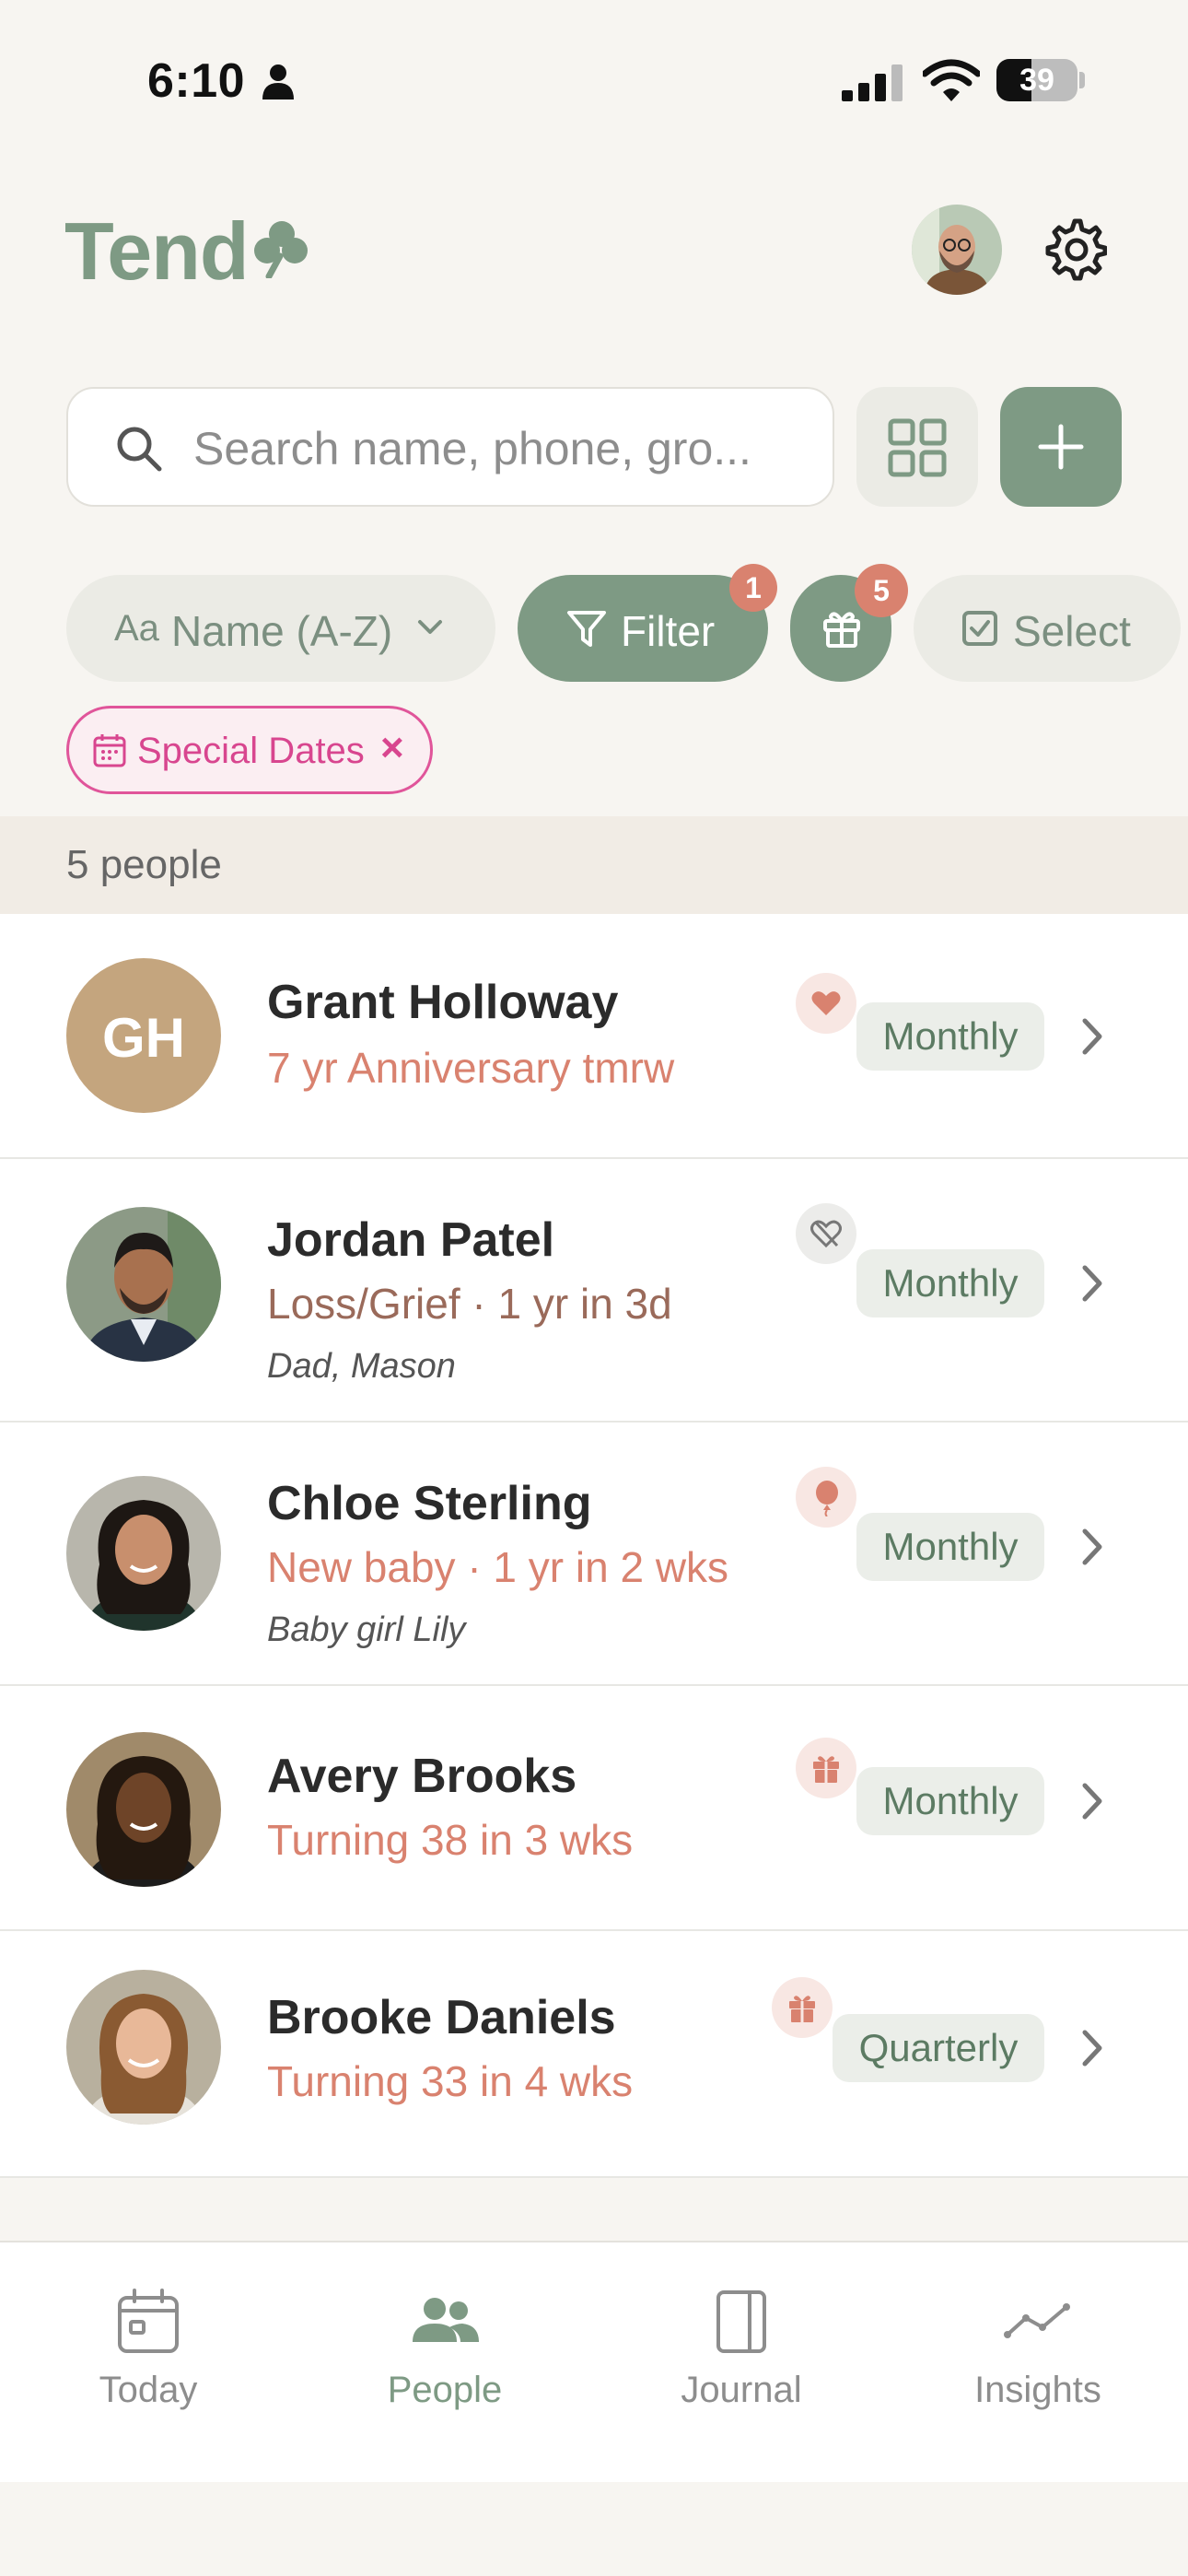 The image size is (1188, 2576). I want to click on tab-label: Today, so click(148, 2390).